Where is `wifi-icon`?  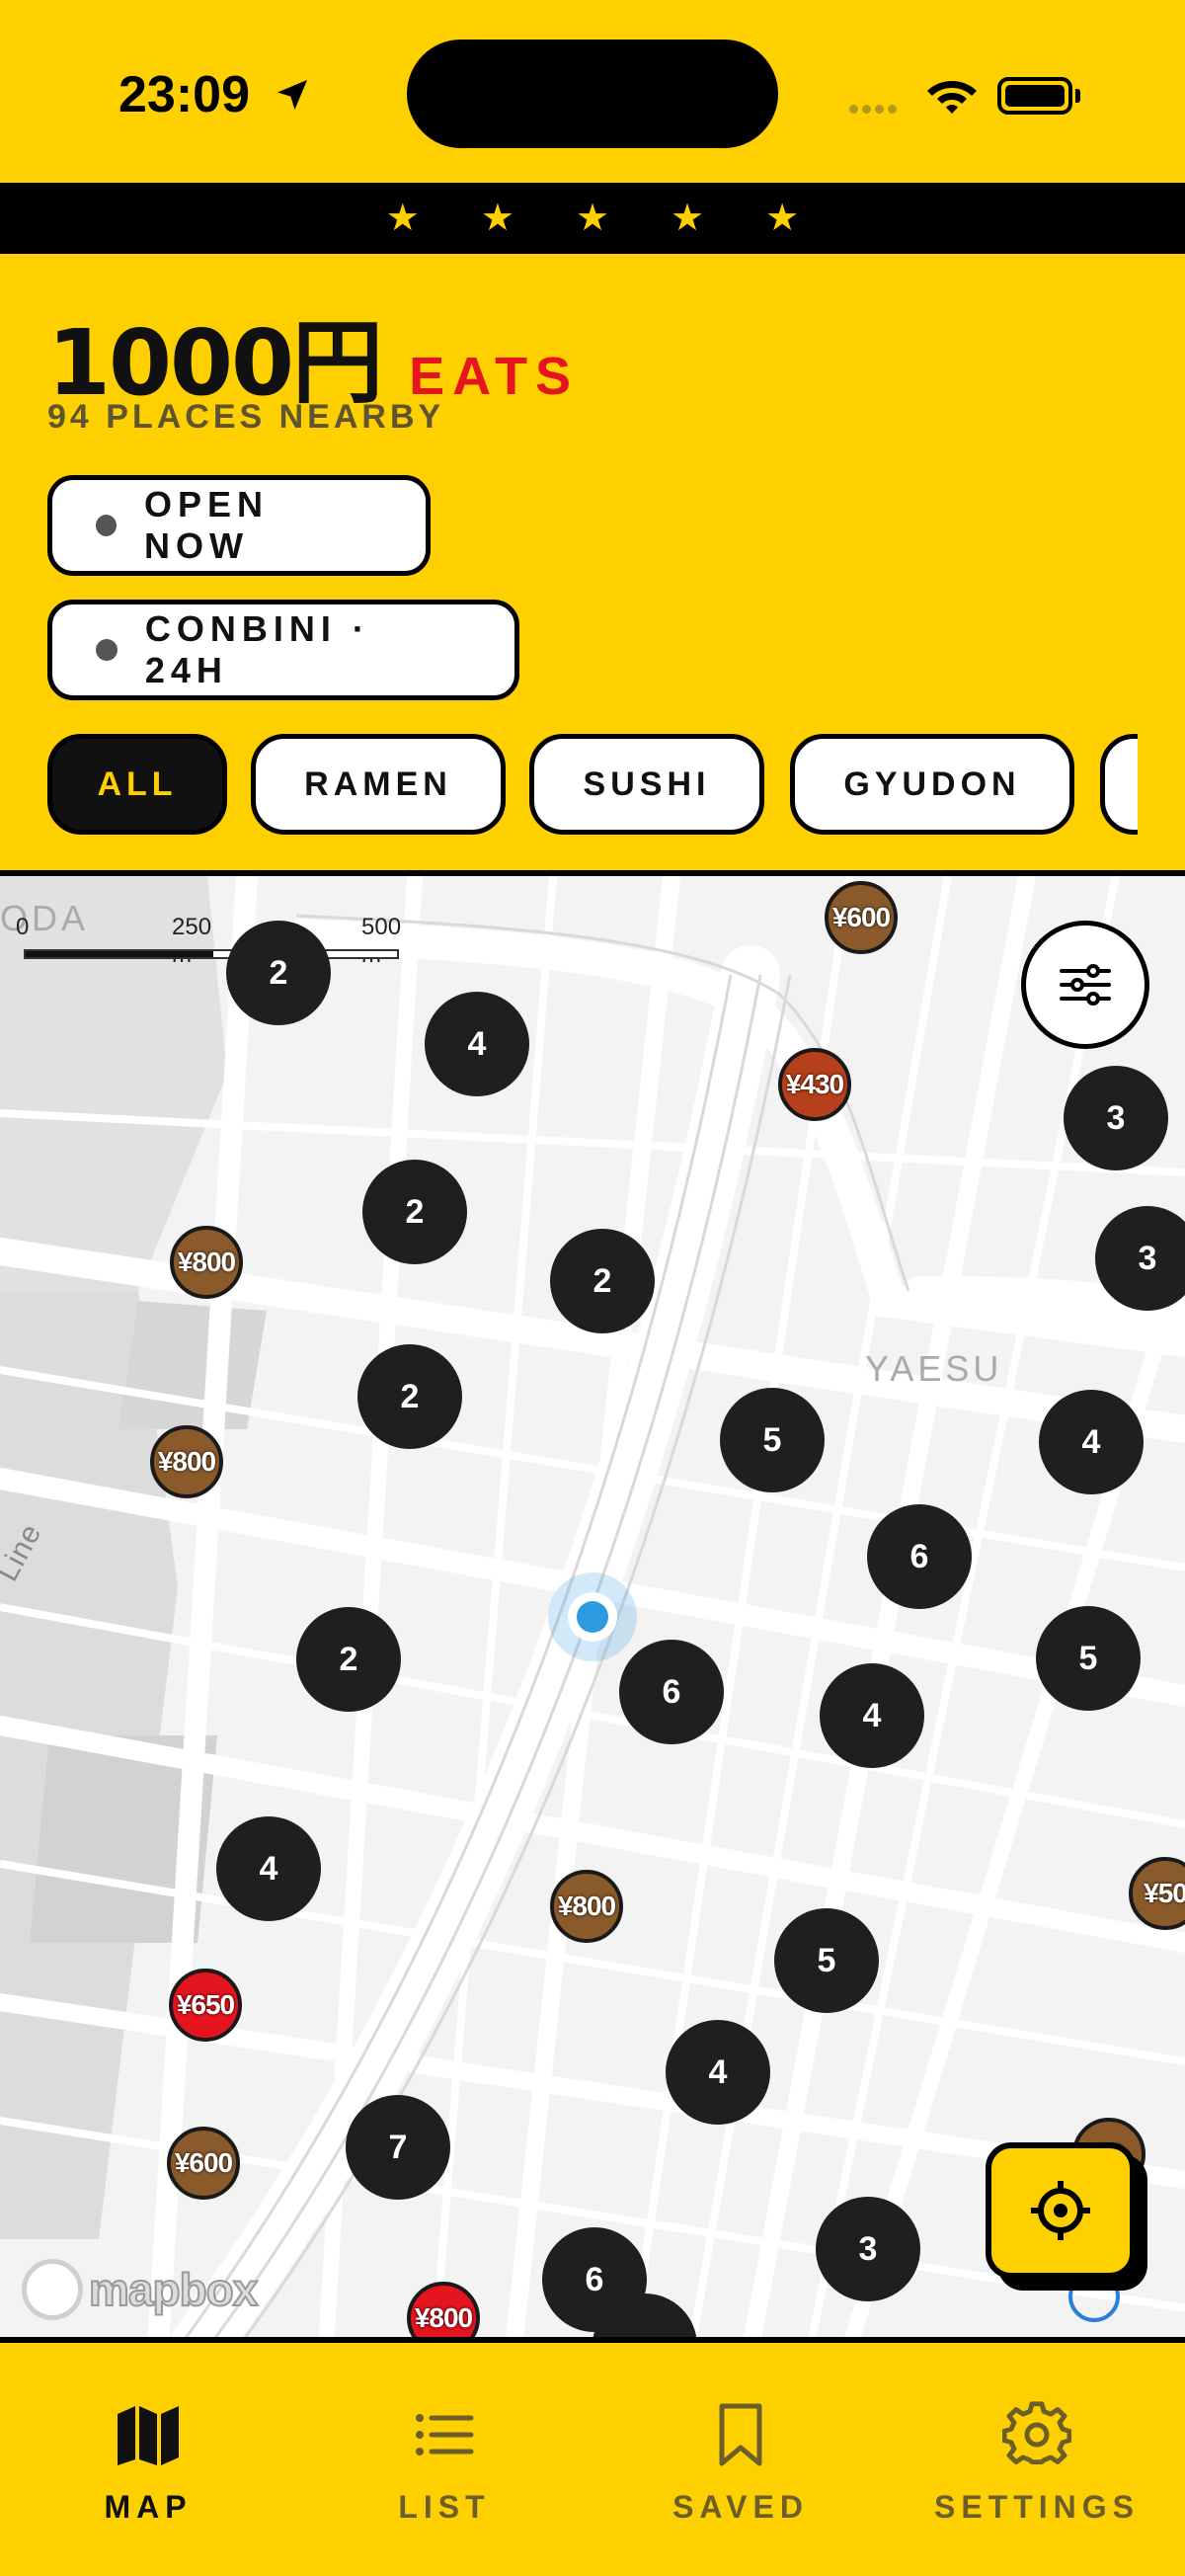 wifi-icon is located at coordinates (952, 97).